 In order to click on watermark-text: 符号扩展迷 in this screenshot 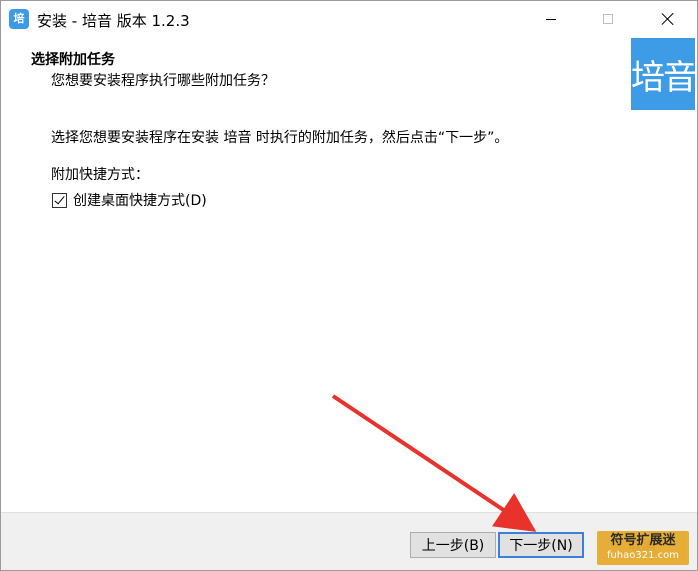, I will do `click(643, 540)`.